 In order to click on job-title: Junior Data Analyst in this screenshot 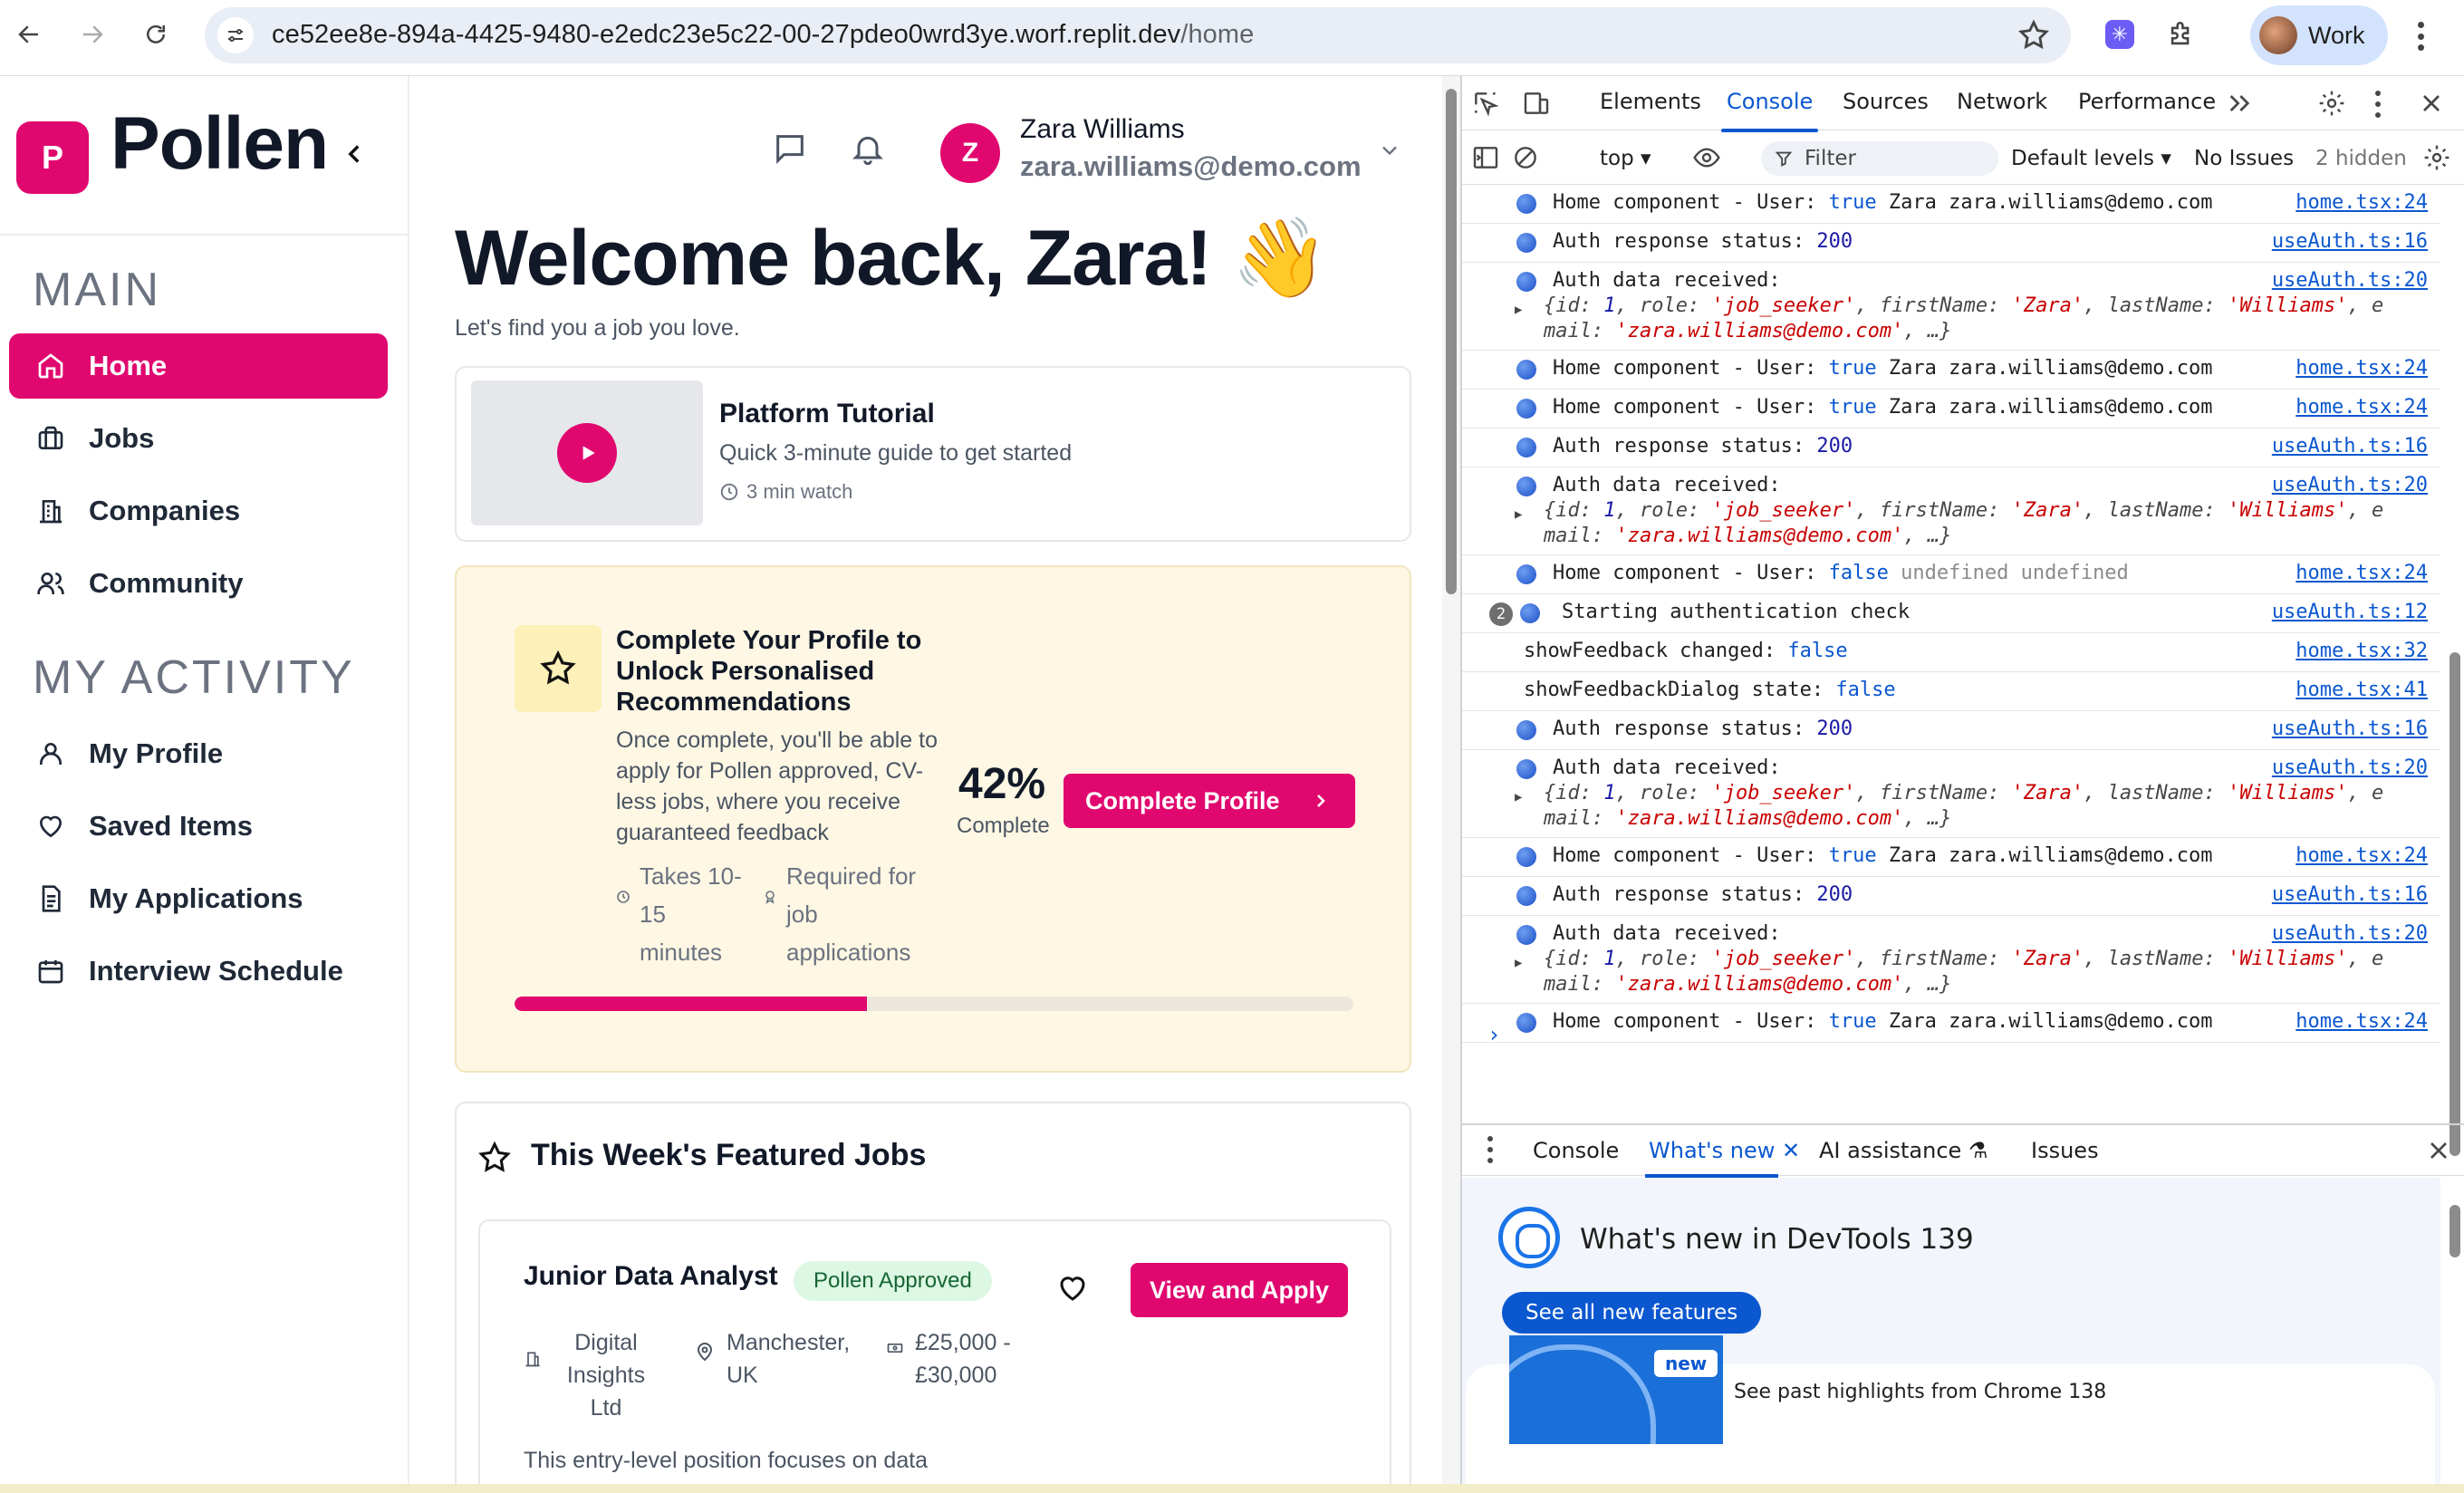, I will do `click(651, 1276)`.